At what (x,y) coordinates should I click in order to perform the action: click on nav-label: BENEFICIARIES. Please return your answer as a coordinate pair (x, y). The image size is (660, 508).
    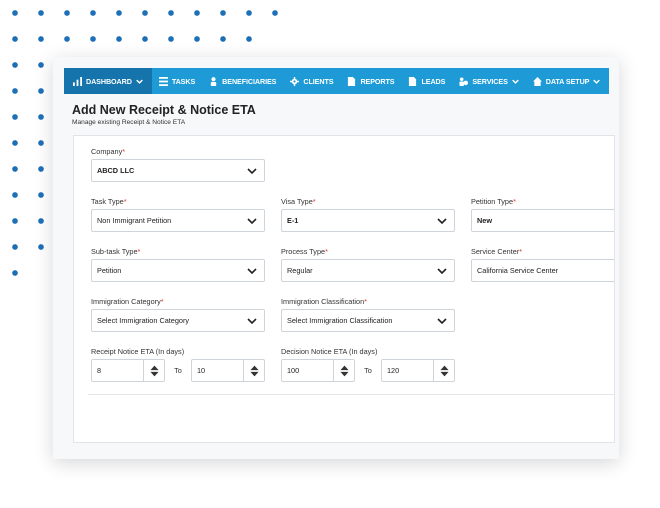
    Looking at the image, I should click on (249, 81).